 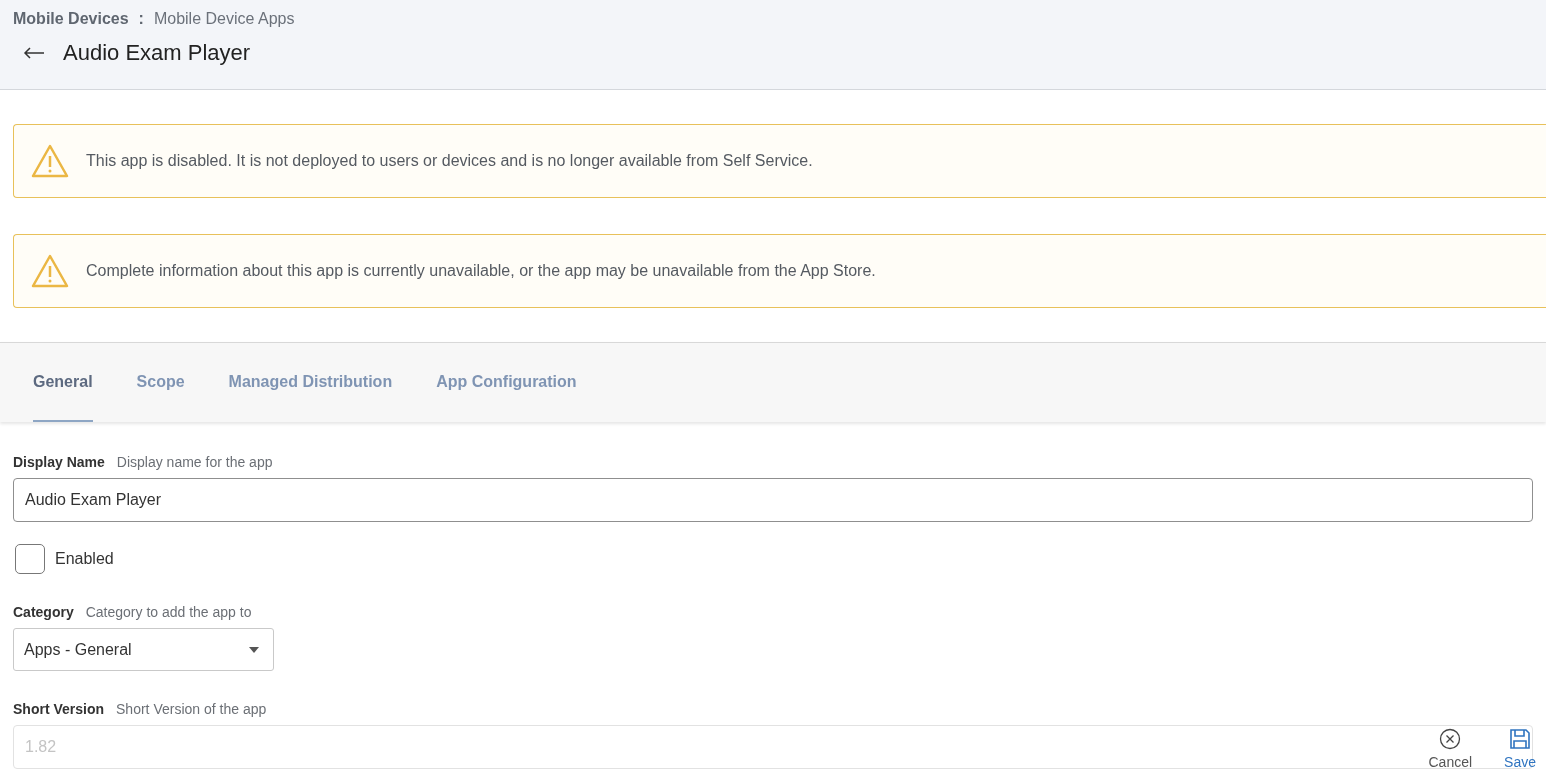 What do you see at coordinates (43, 612) in the screenshot?
I see `field-label: Category` at bounding box center [43, 612].